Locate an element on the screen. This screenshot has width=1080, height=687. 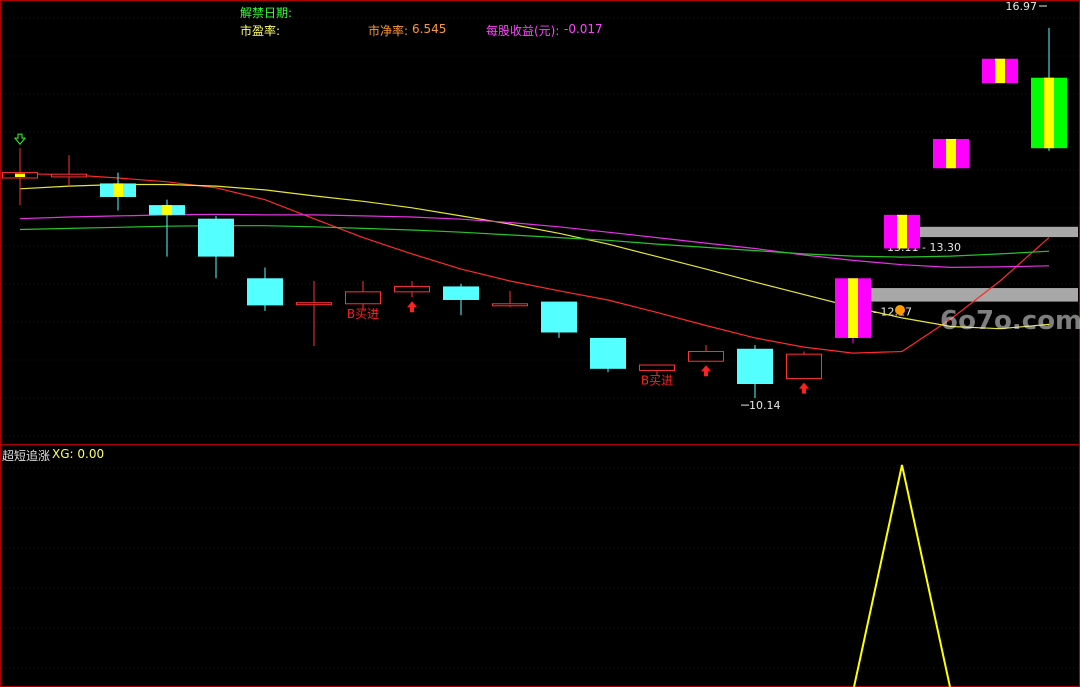
indicator-panel is located at coordinates (902, 575).